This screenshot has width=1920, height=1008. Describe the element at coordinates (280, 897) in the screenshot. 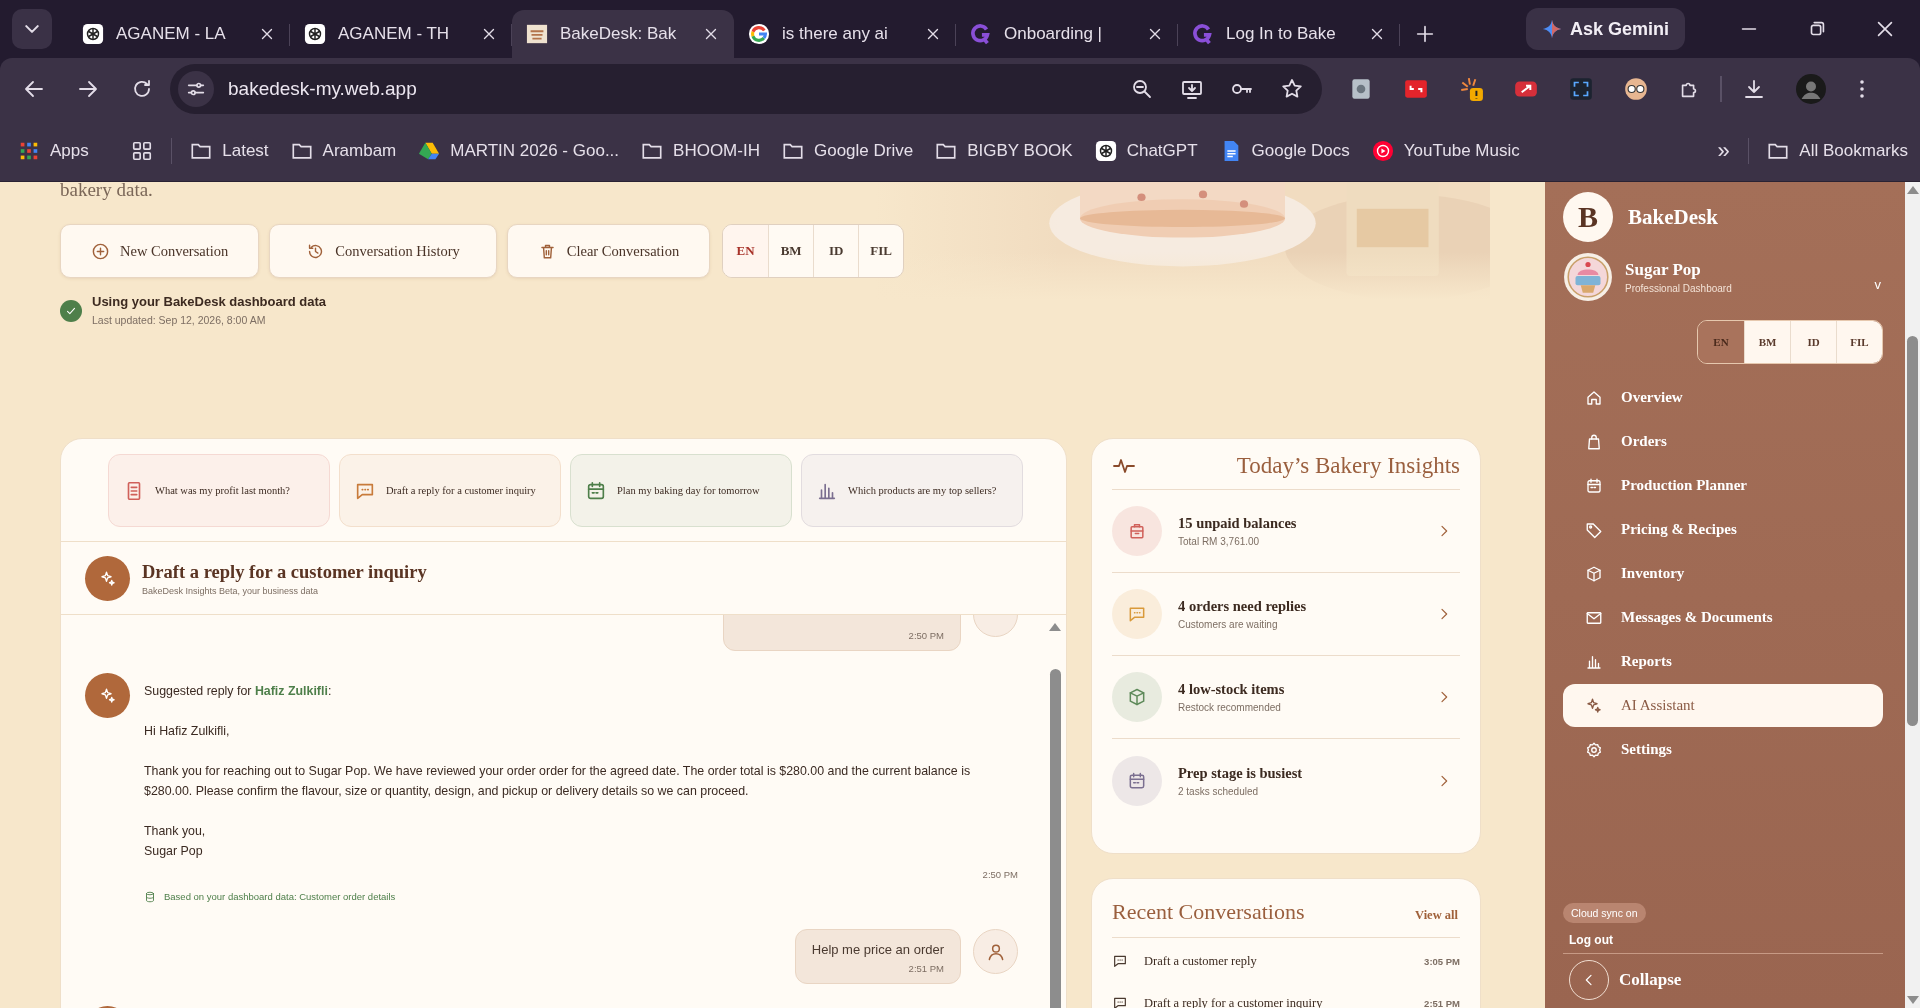

I see `source-note: Based on your dashboard data: Customer order details` at that location.